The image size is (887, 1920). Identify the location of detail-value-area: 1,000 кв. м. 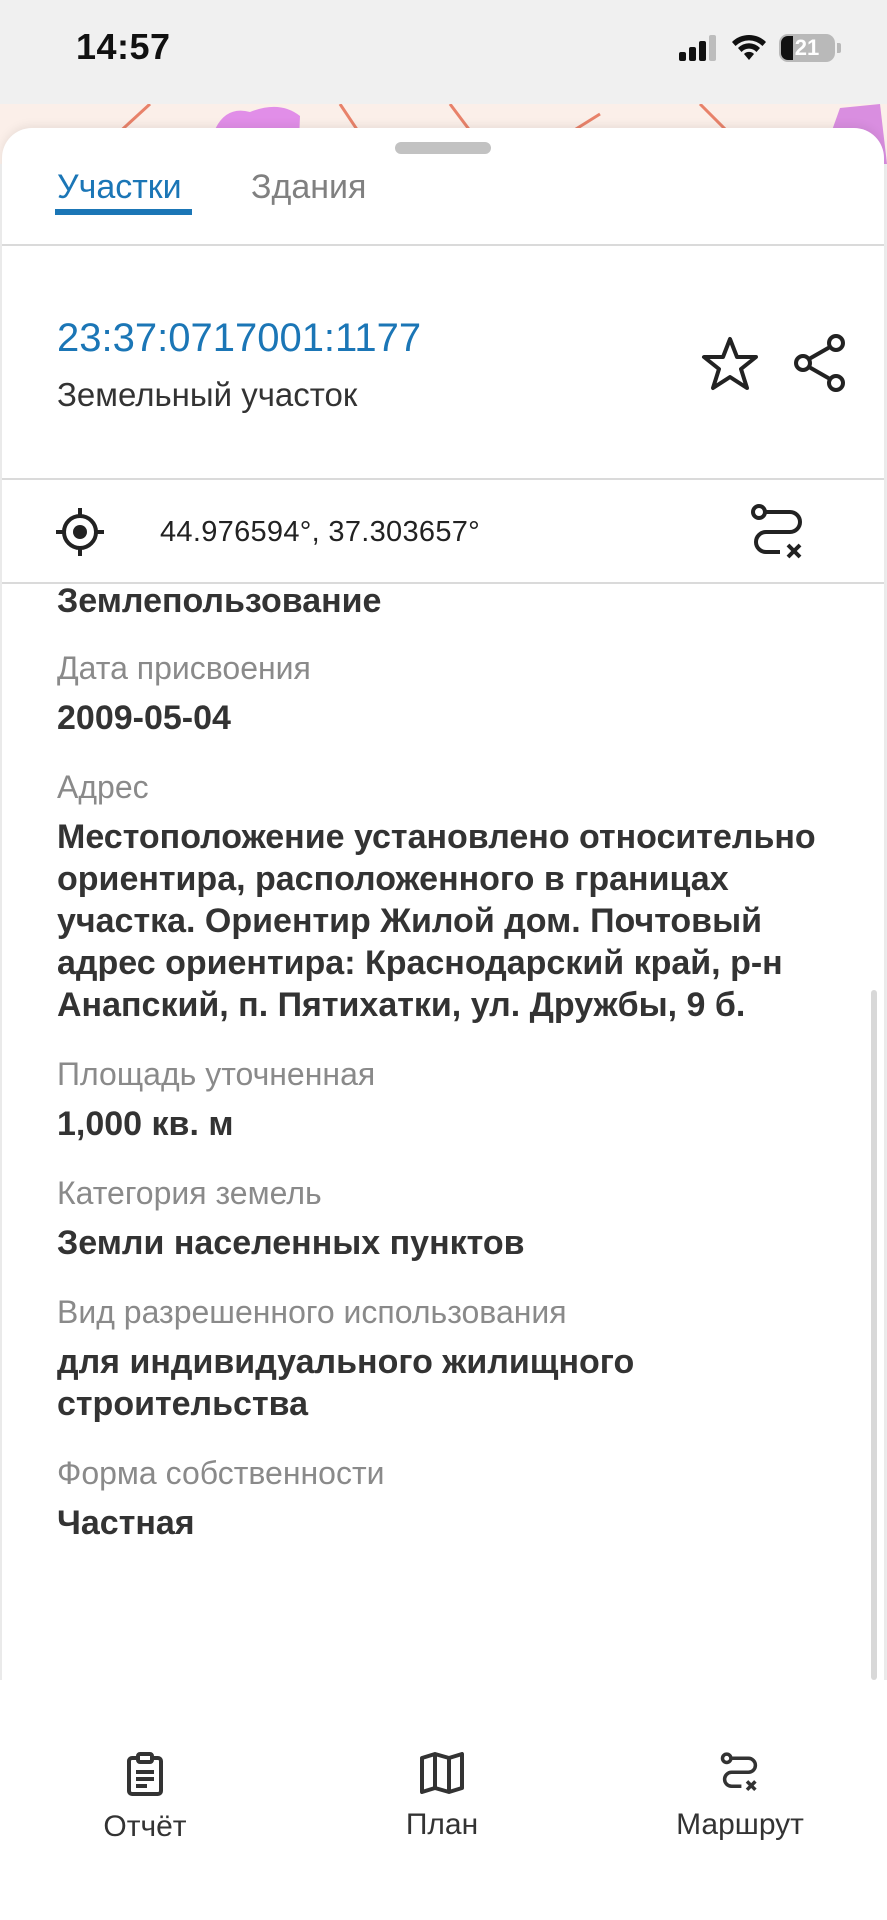
(145, 1124).